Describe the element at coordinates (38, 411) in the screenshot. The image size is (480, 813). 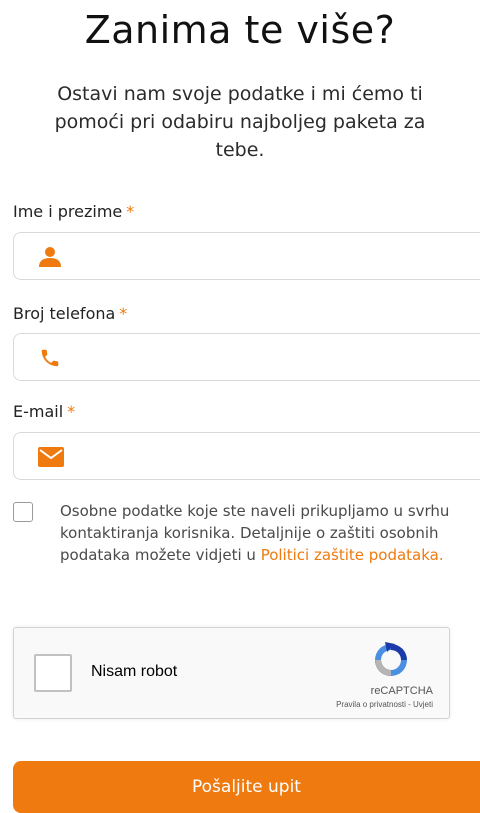
I see `email-label-text: E-mail` at that location.